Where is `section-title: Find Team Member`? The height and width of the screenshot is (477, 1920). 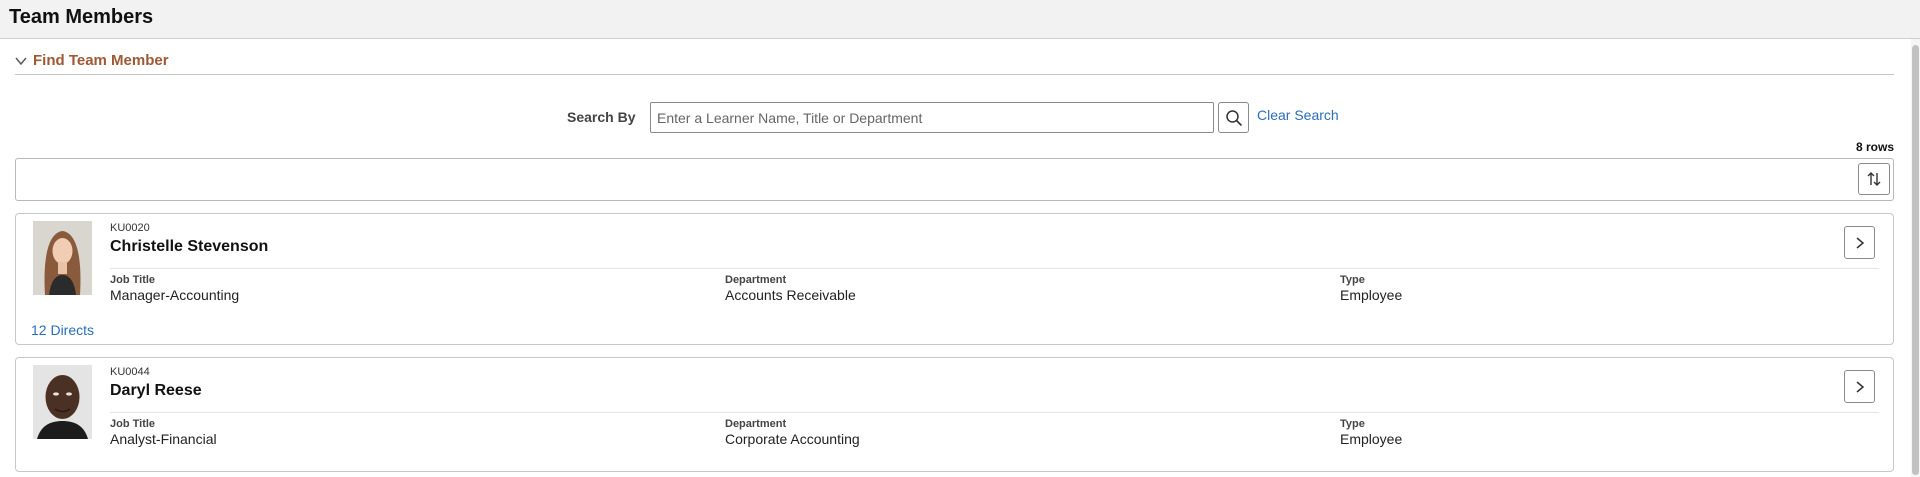 section-title: Find Team Member is located at coordinates (101, 60).